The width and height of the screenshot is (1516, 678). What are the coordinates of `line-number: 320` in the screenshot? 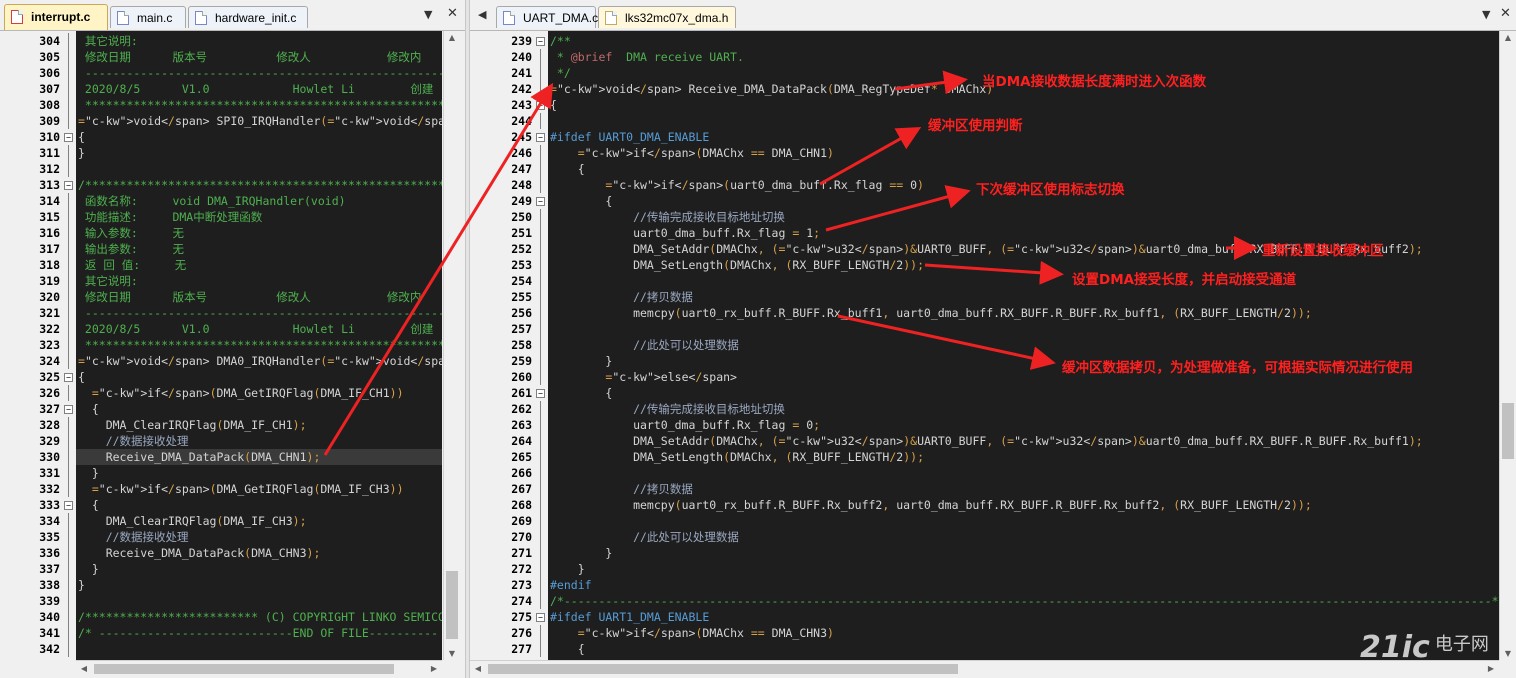 It's located at (49, 297).